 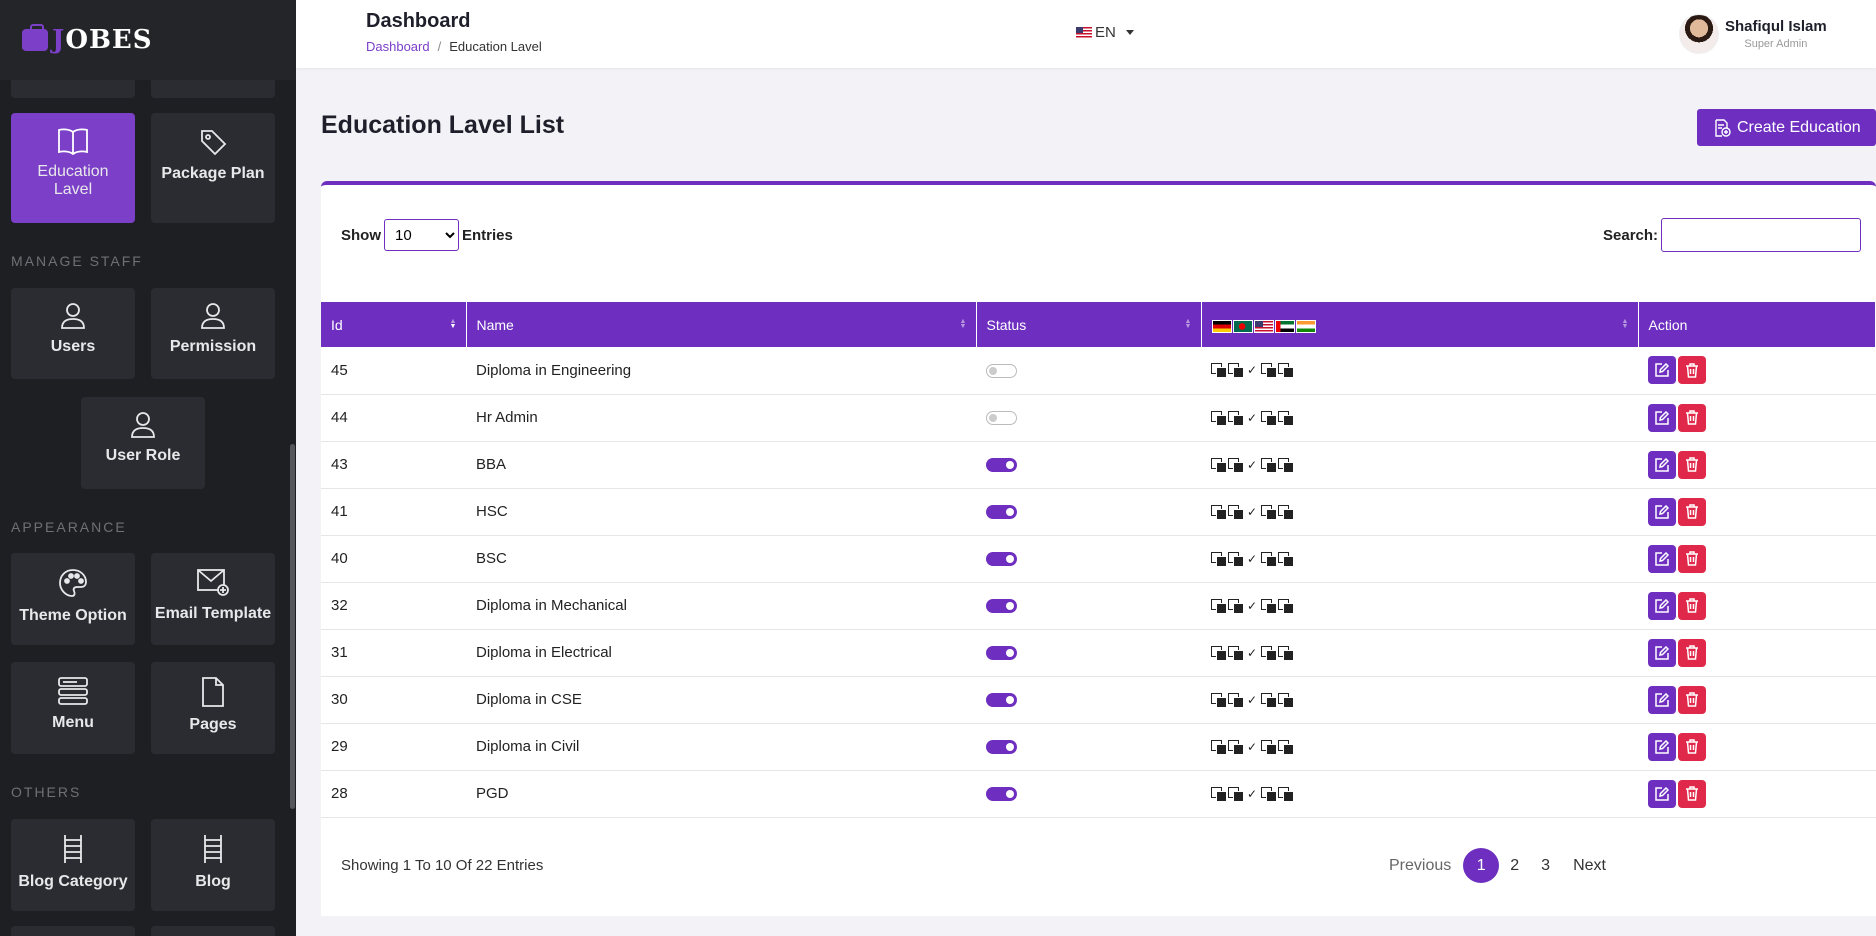 I want to click on page-size-select: 10, so click(x=421, y=235).